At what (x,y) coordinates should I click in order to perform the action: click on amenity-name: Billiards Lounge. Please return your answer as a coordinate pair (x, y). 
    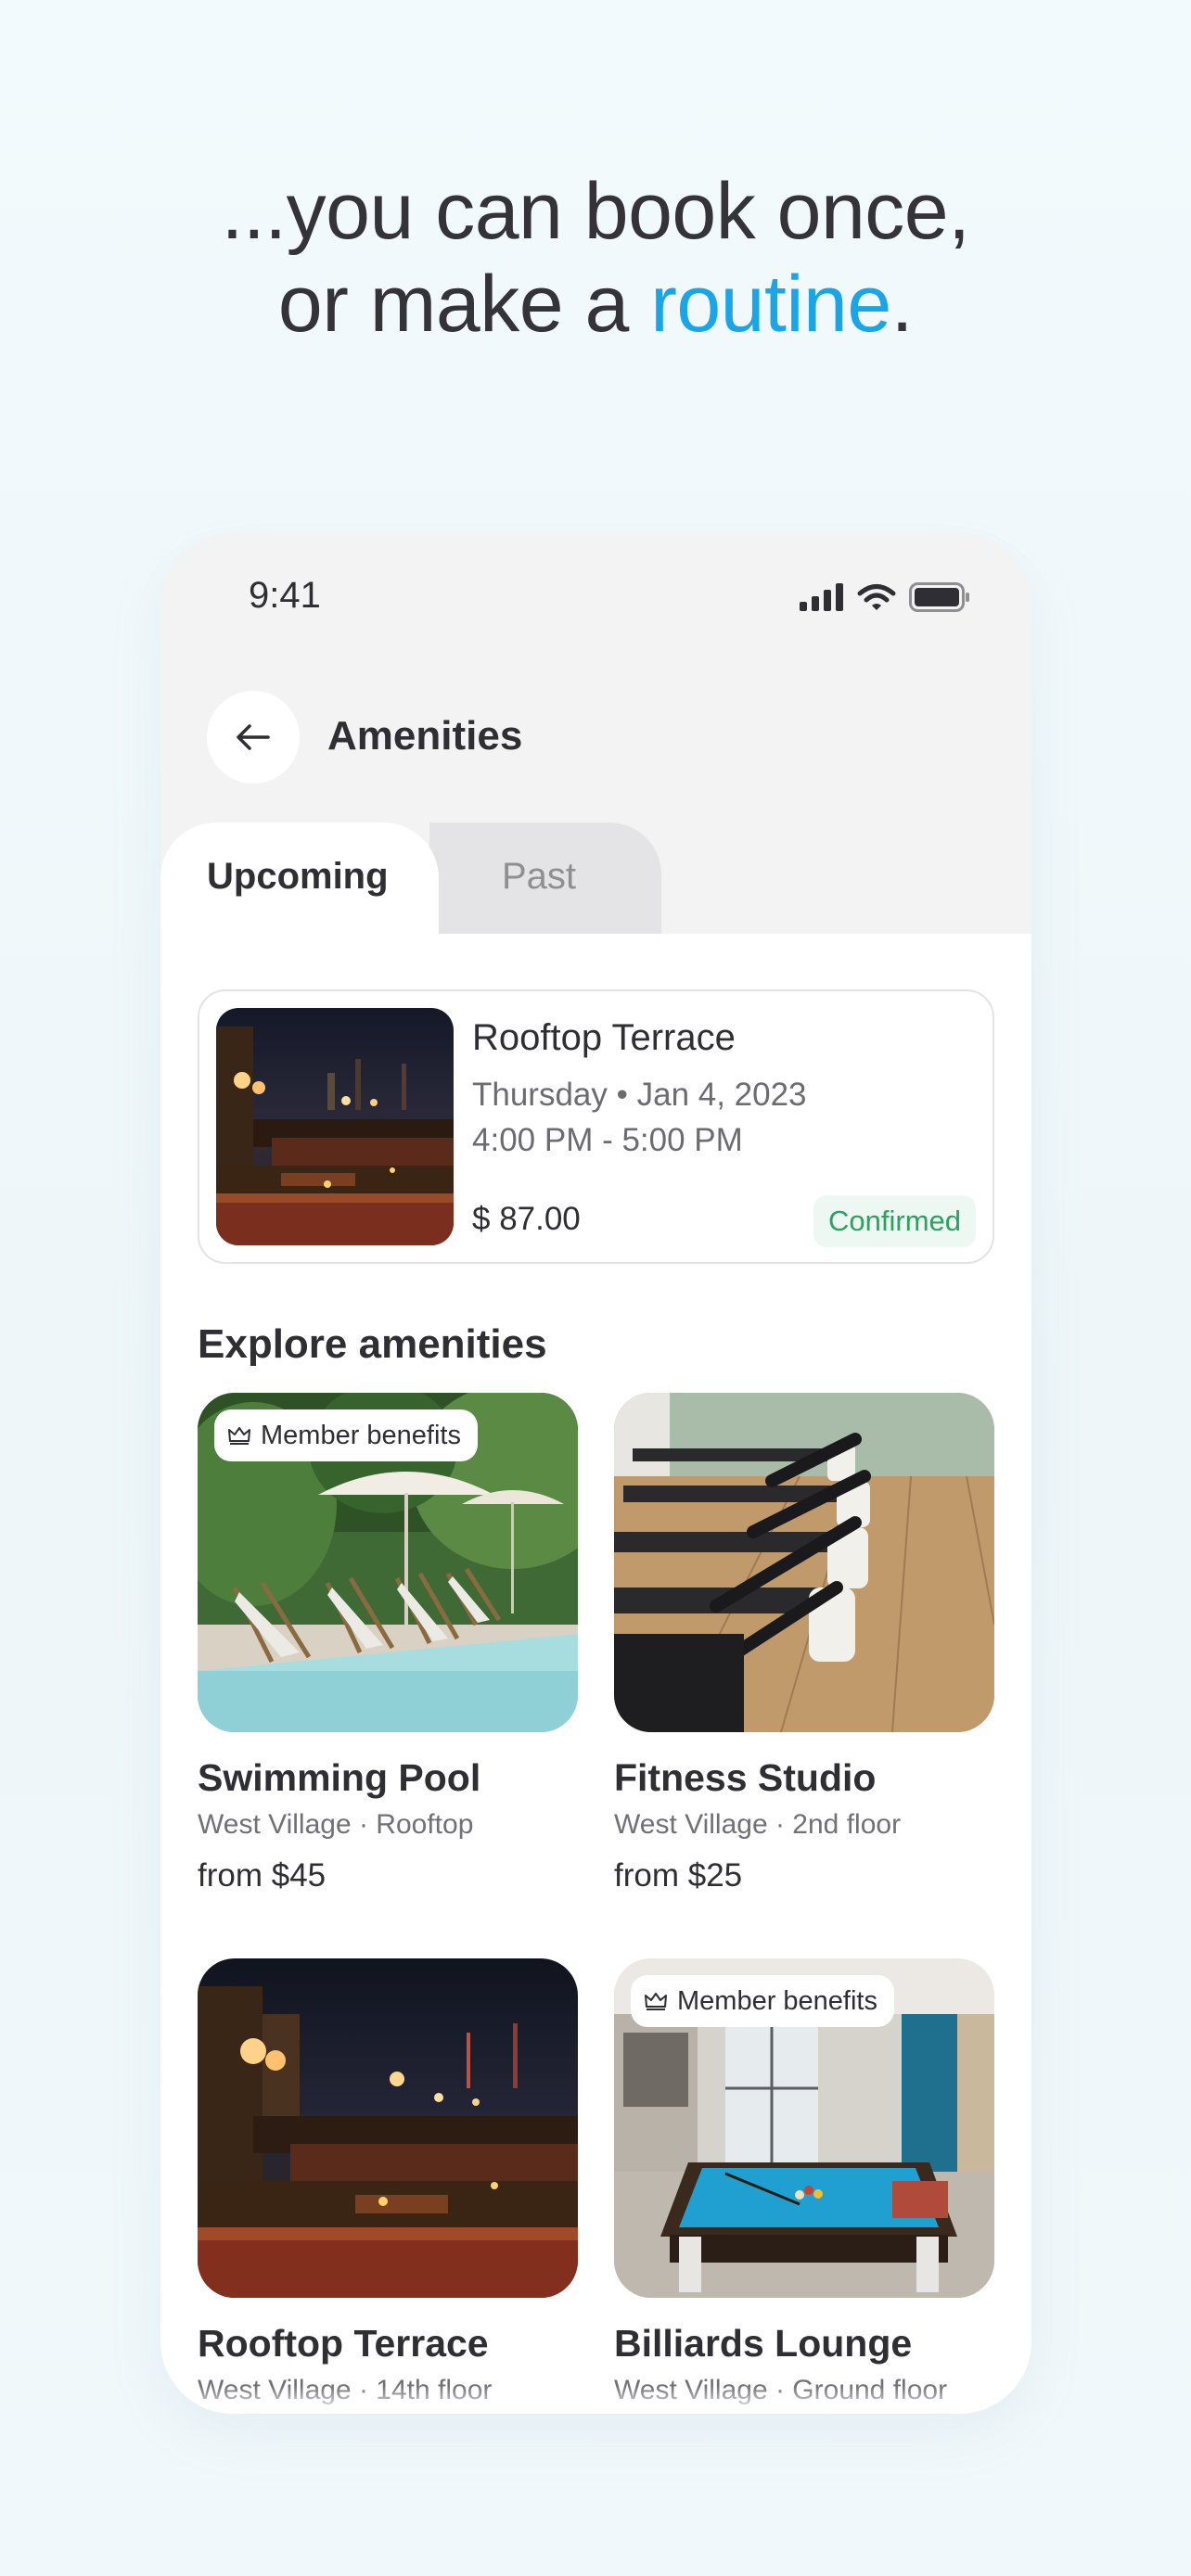
    Looking at the image, I should click on (764, 2343).